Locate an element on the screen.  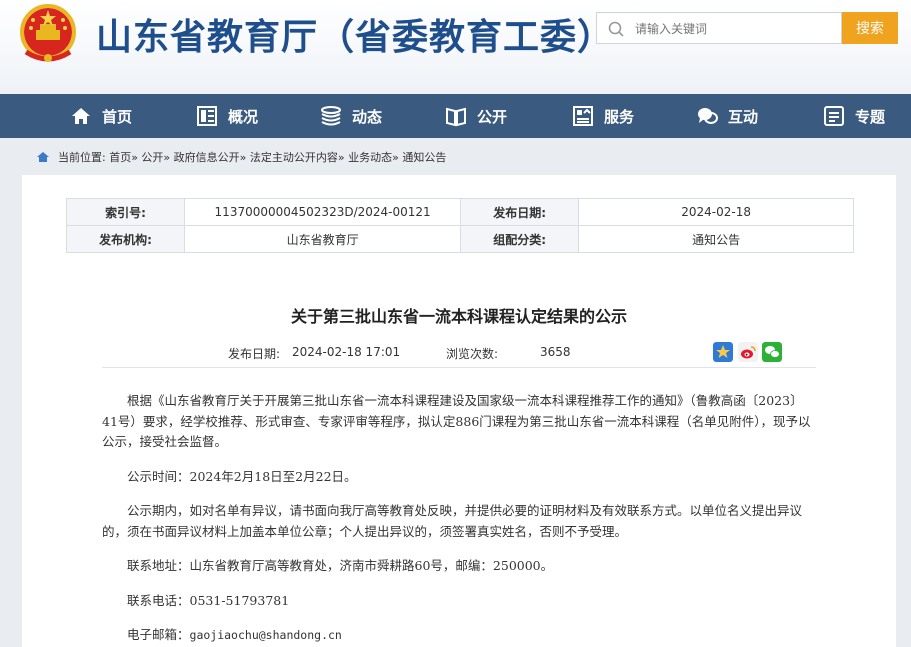
news-icon is located at coordinates (331, 116).